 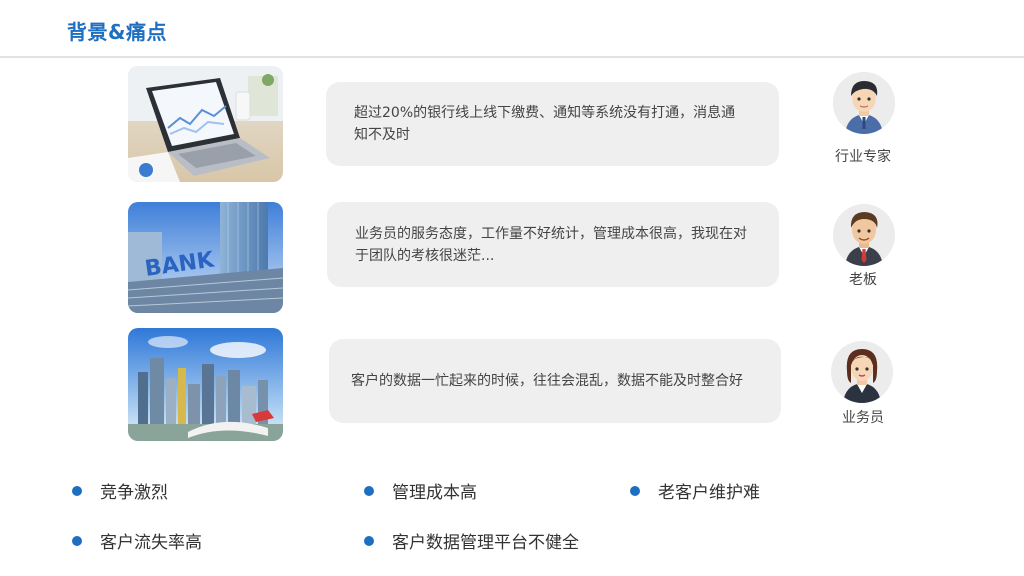 I want to click on expert-avatar, so click(x=864, y=103).